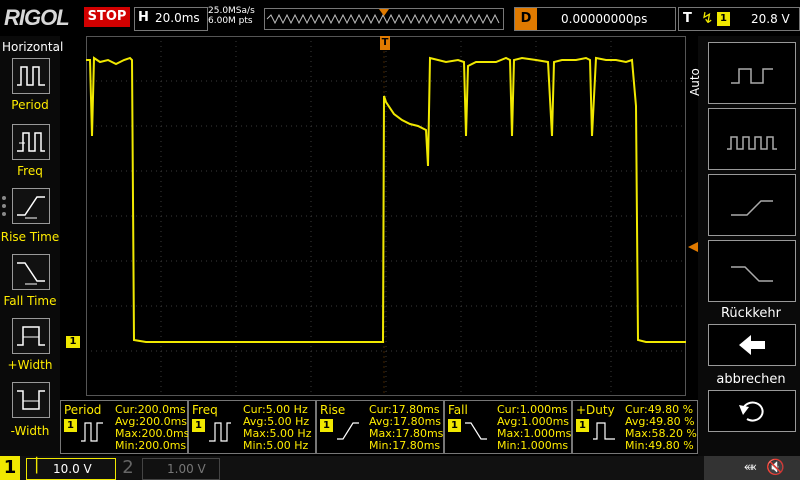 This screenshot has width=800, height=480. What do you see at coordinates (128, 468) in the screenshot?
I see `ch2-button: 2` at bounding box center [128, 468].